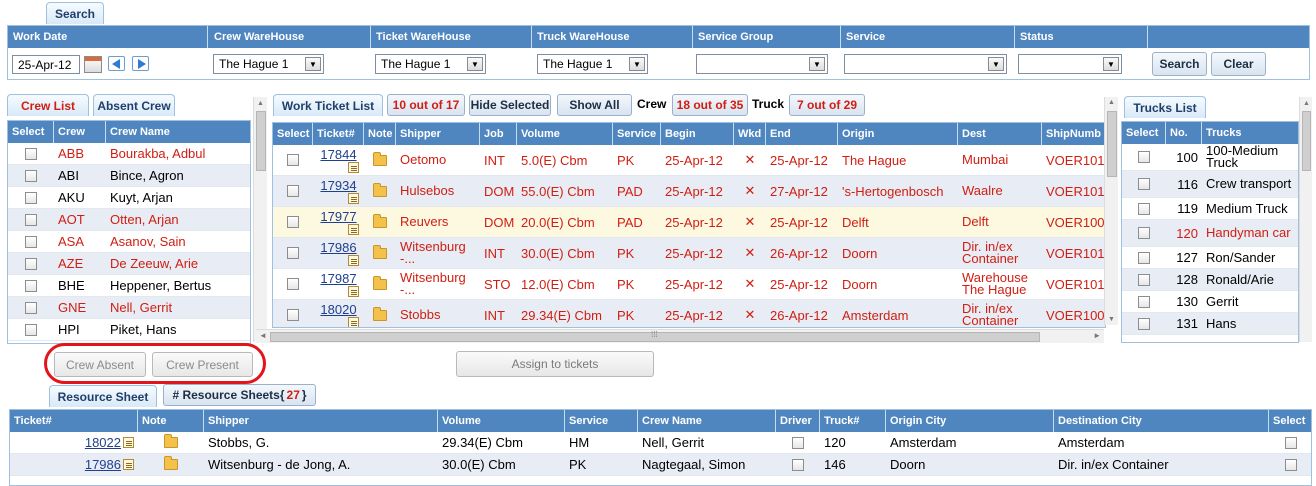 This screenshot has height=486, width=1316. What do you see at coordinates (129, 176) in the screenshot?
I see `crew-row: ABI Bince, Agron` at bounding box center [129, 176].